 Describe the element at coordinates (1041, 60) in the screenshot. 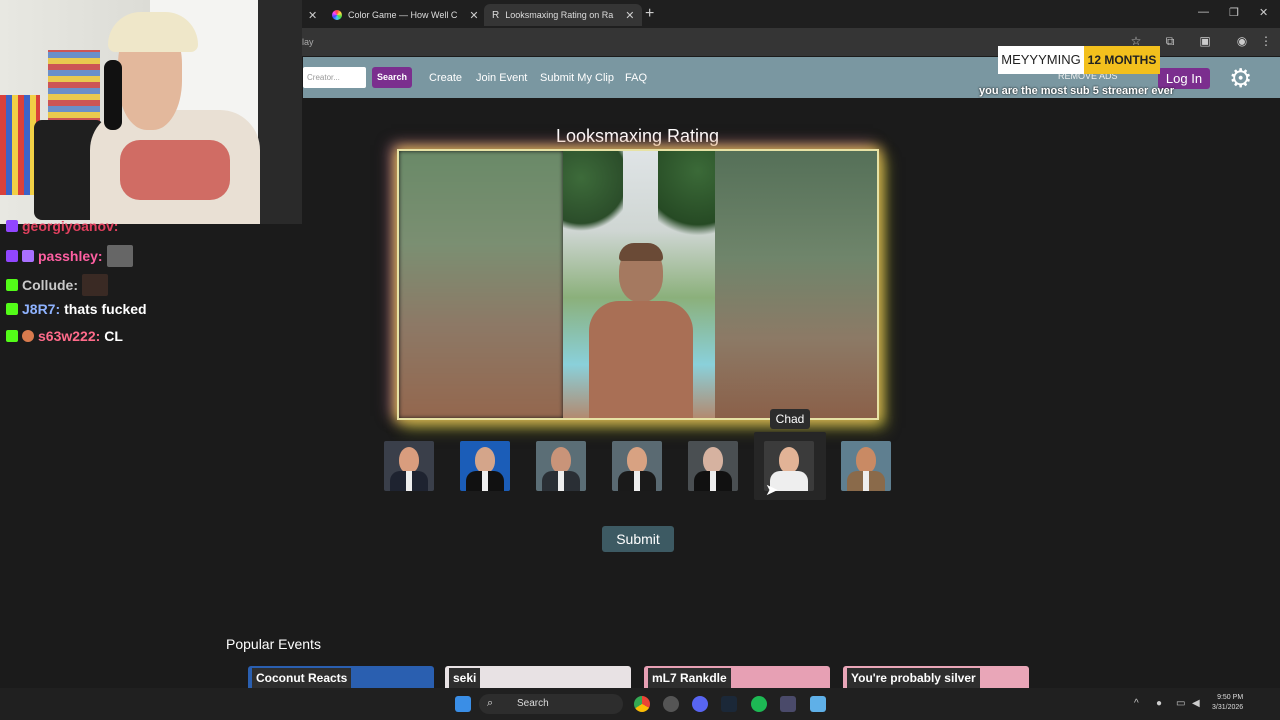

I see `sub-alert-username: MEYYYMING` at that location.